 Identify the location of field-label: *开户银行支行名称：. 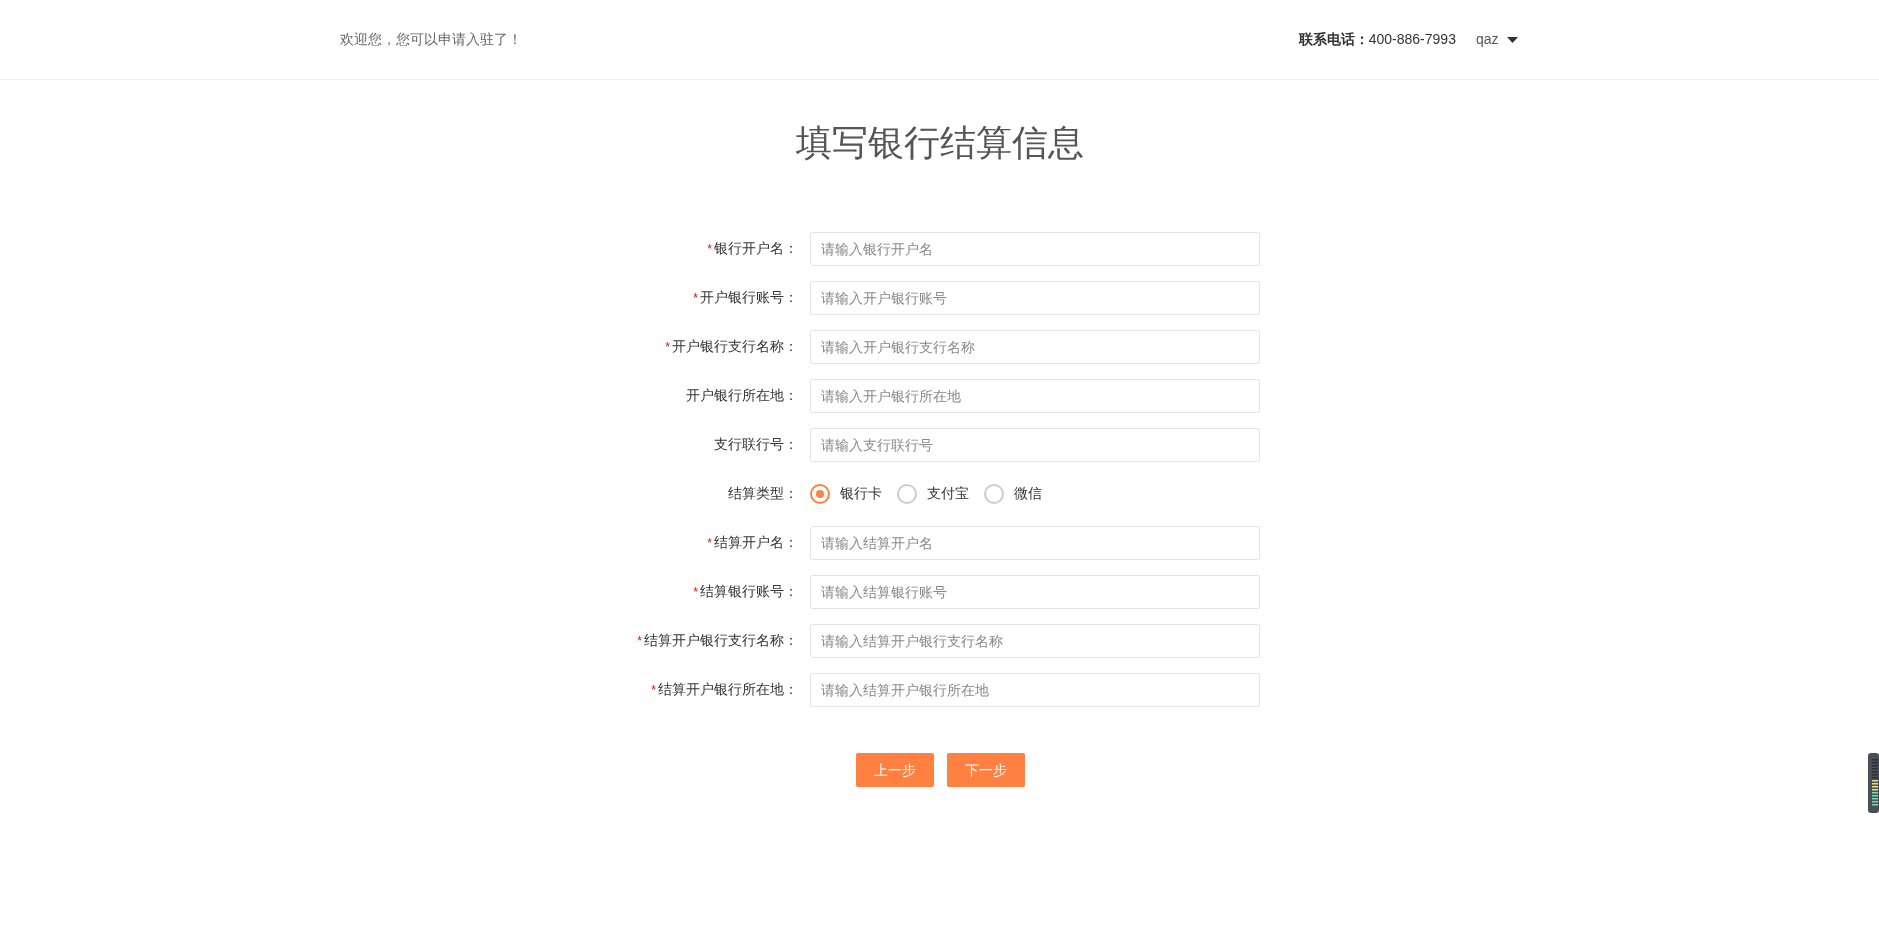
(731, 346).